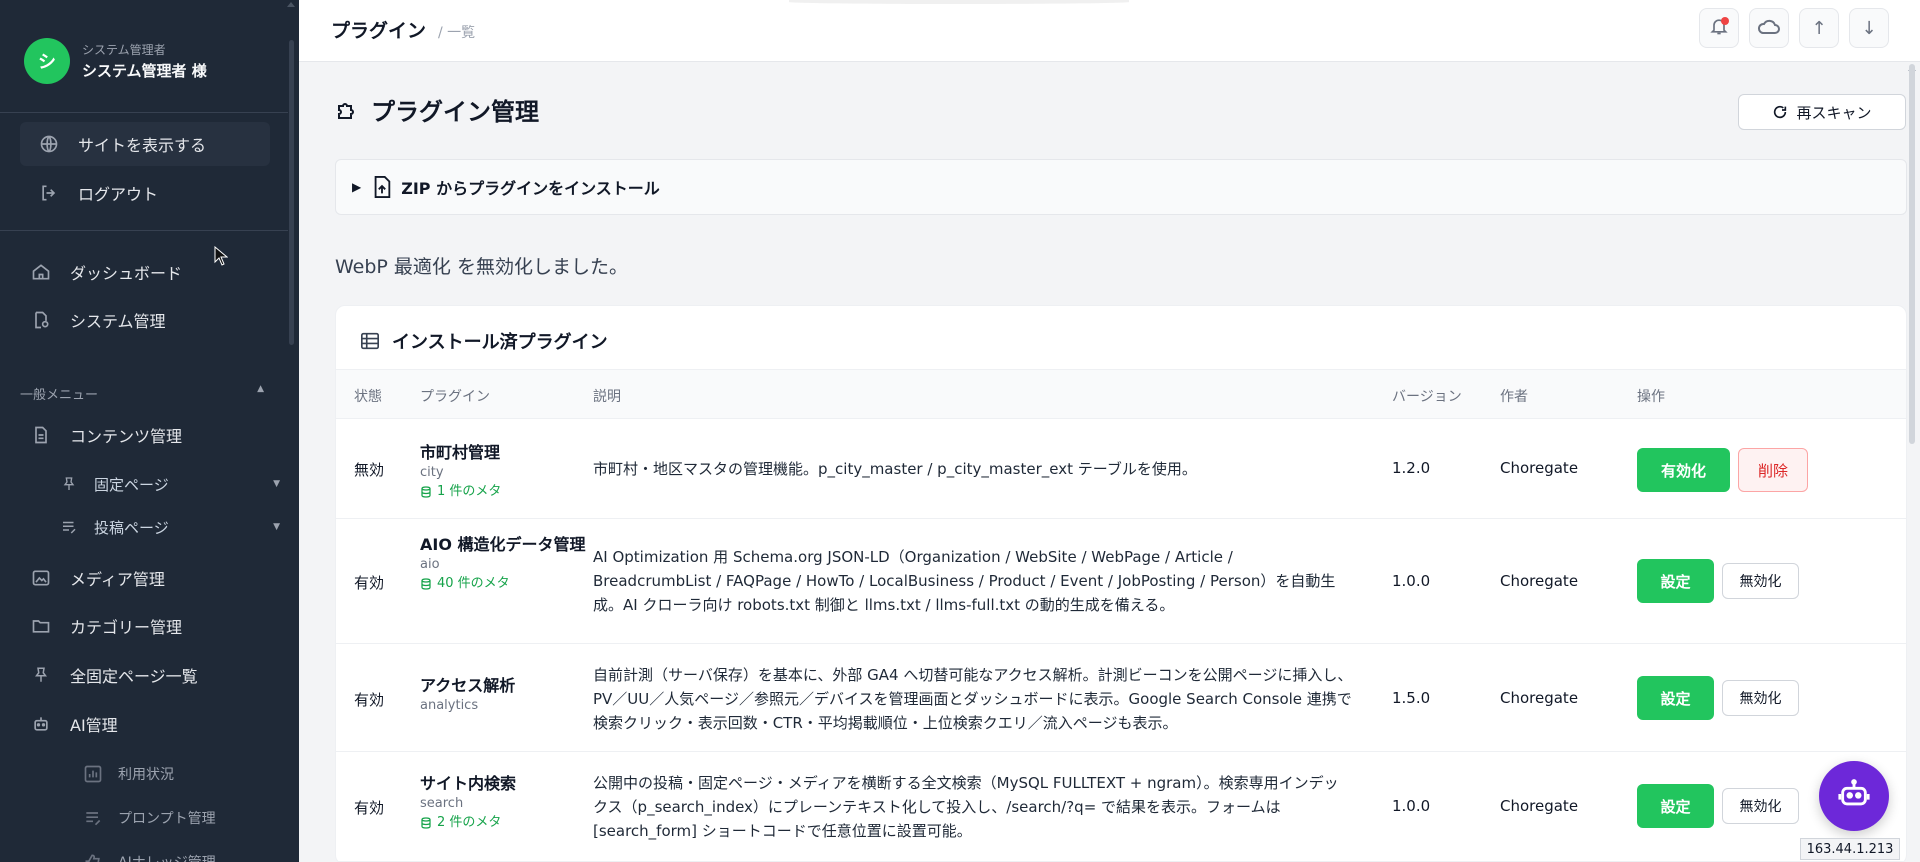  Describe the element at coordinates (155, 724) in the screenshot. I see `sidebar-item-ai: AI管理` at that location.